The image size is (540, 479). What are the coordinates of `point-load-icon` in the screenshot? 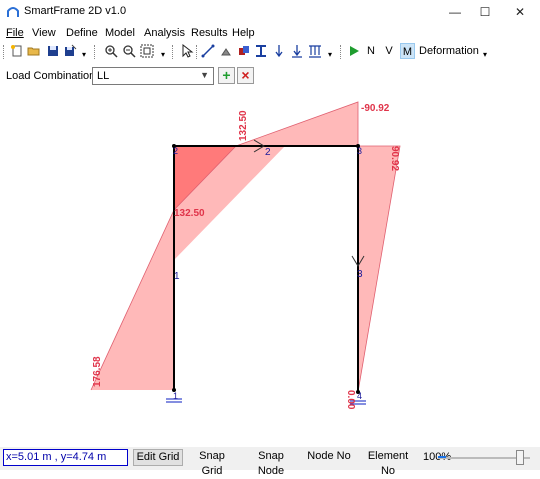 It's located at (279, 51).